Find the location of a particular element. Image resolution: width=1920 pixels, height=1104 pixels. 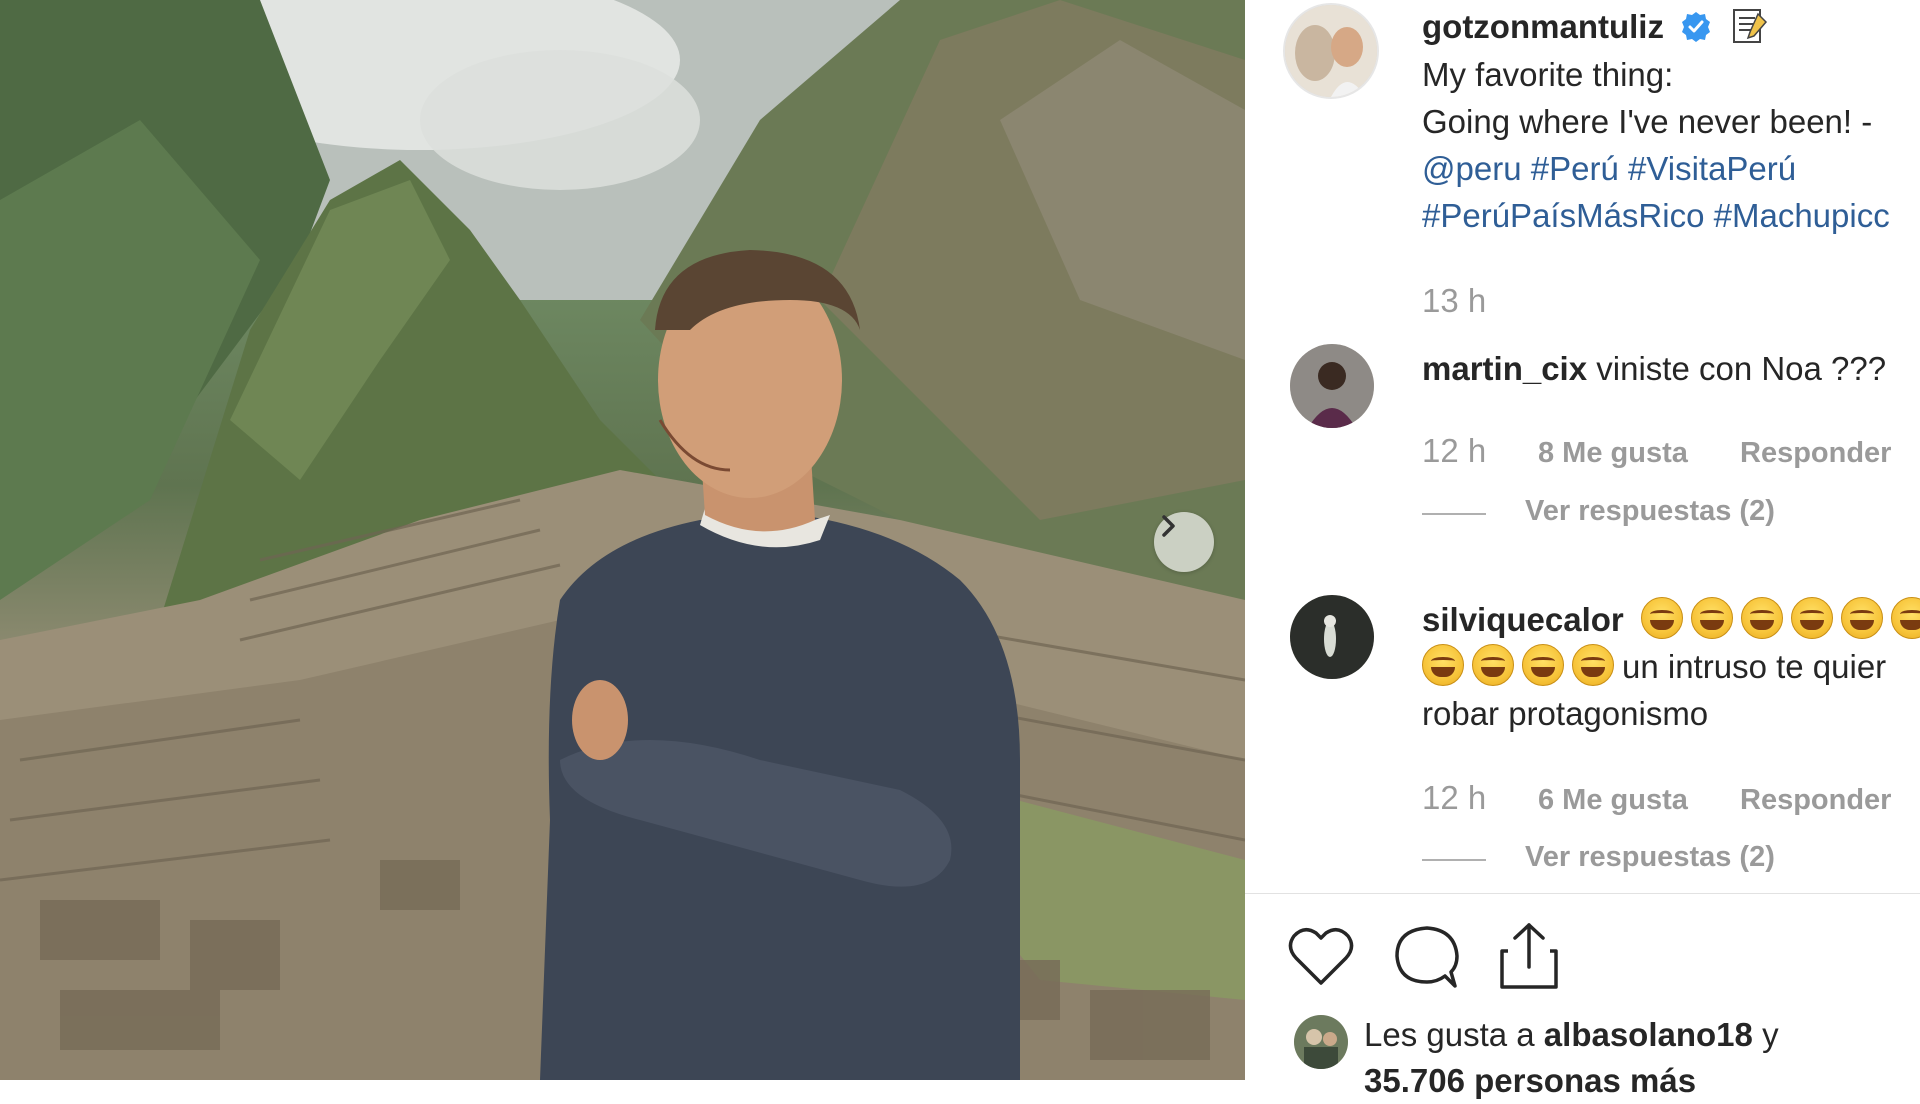

commenter-username: silviquecalor is located at coordinates (1523, 619).